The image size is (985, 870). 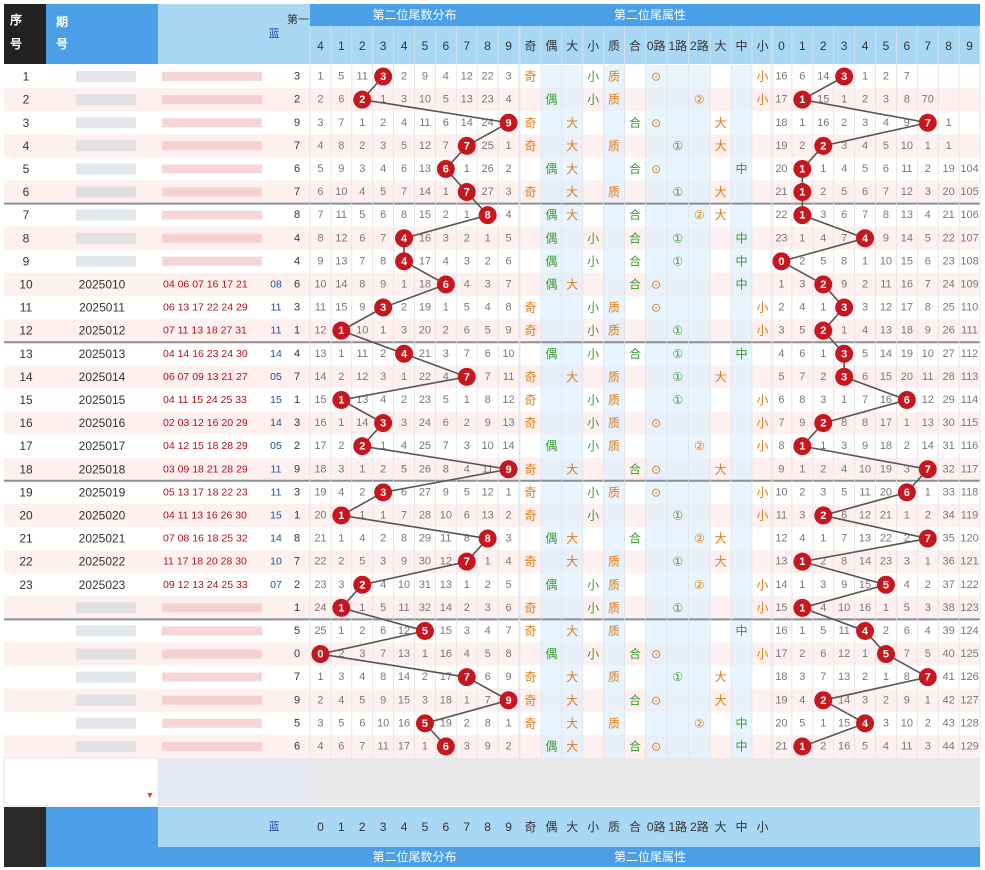 I want to click on dist-trend-ball-digit: 7, so click(x=467, y=562).